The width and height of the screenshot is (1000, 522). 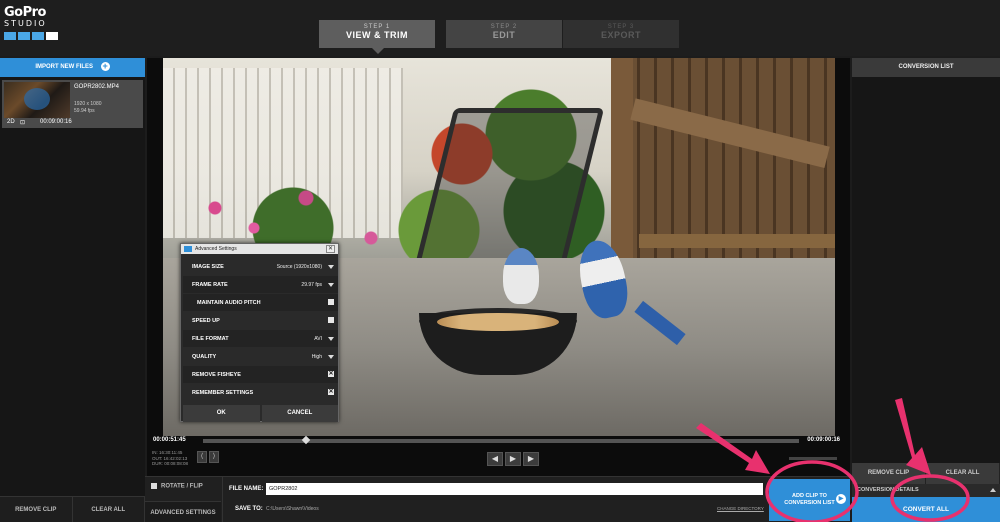 I want to click on conversion-details-toggle: CONVERSION DETAILS, so click(x=926, y=490).